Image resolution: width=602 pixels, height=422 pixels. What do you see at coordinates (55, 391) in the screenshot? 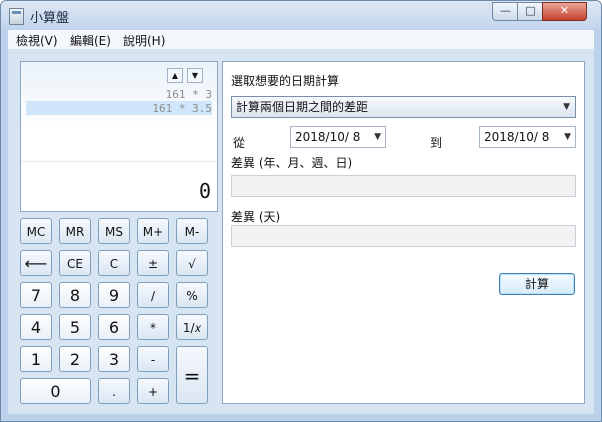
I see `digit-0-button: 0` at bounding box center [55, 391].